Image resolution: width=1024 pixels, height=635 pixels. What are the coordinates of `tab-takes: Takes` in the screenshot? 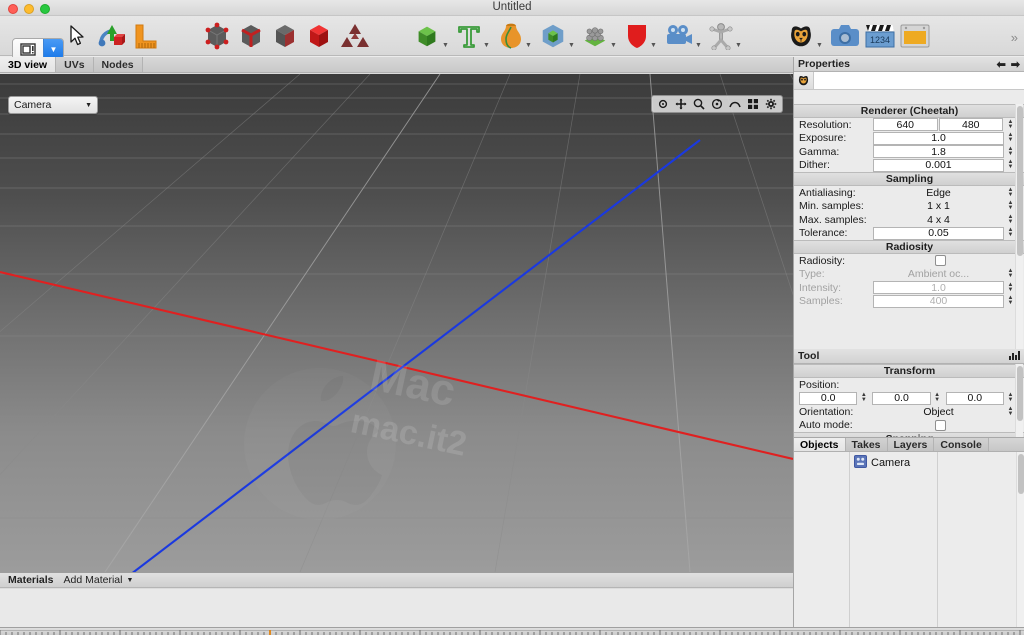 It's located at (866, 444).